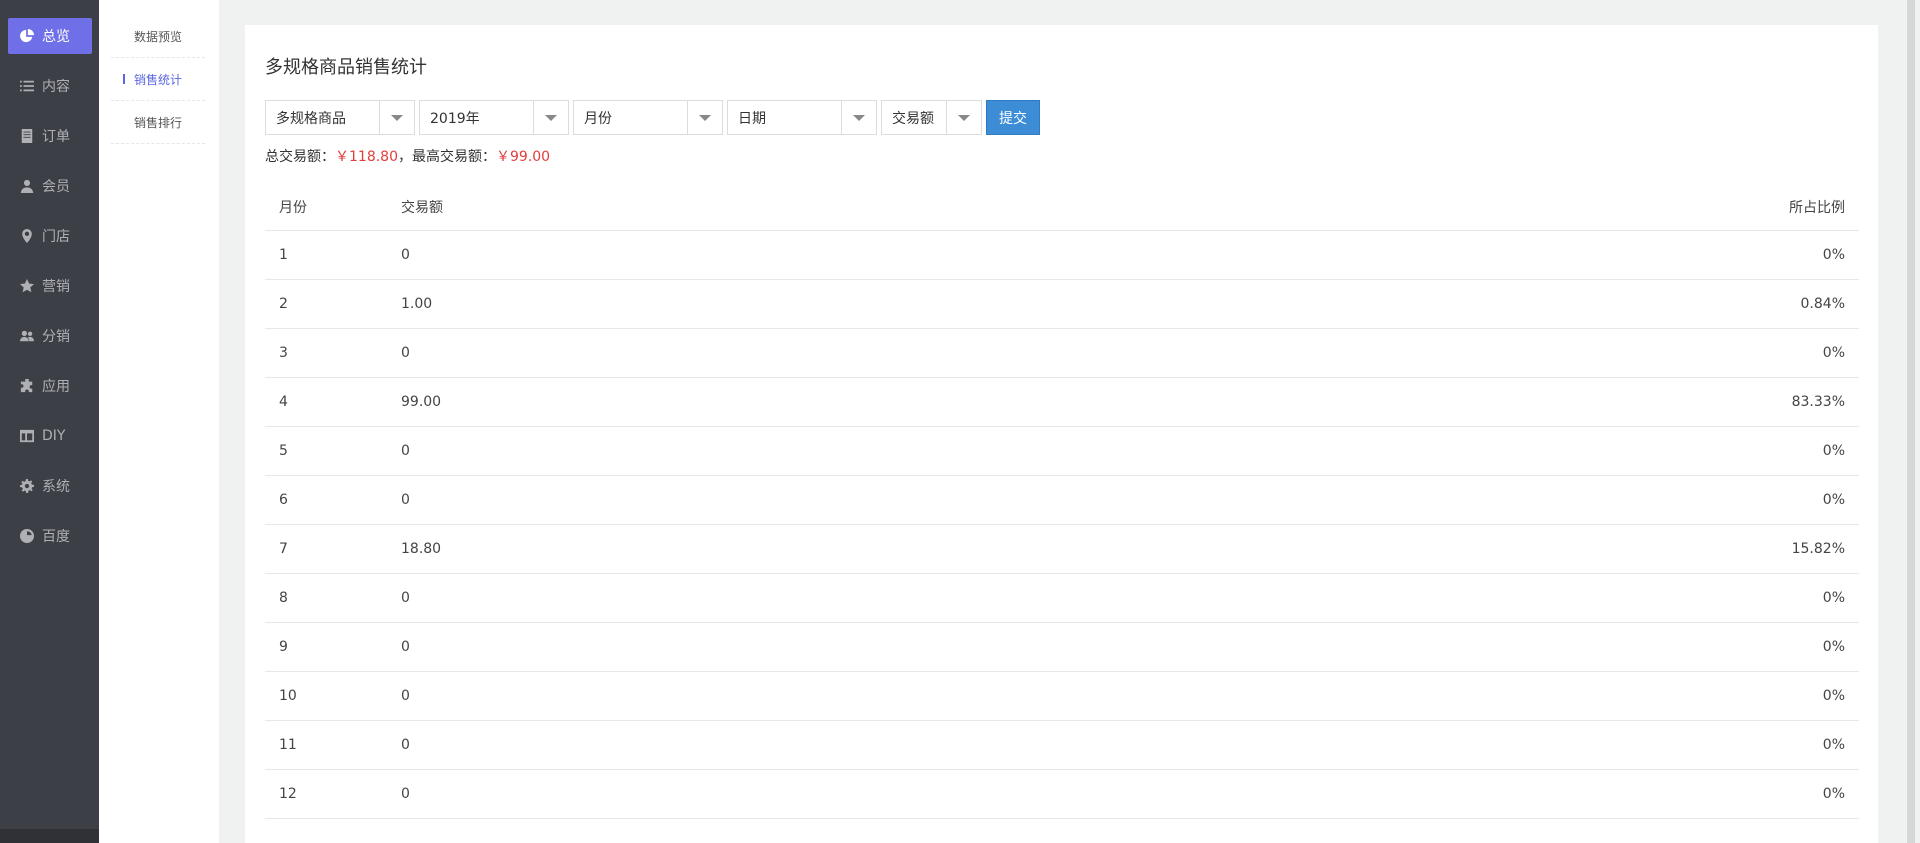 The image size is (1920, 843). I want to click on scrollbar-thumb, so click(1911, 421).